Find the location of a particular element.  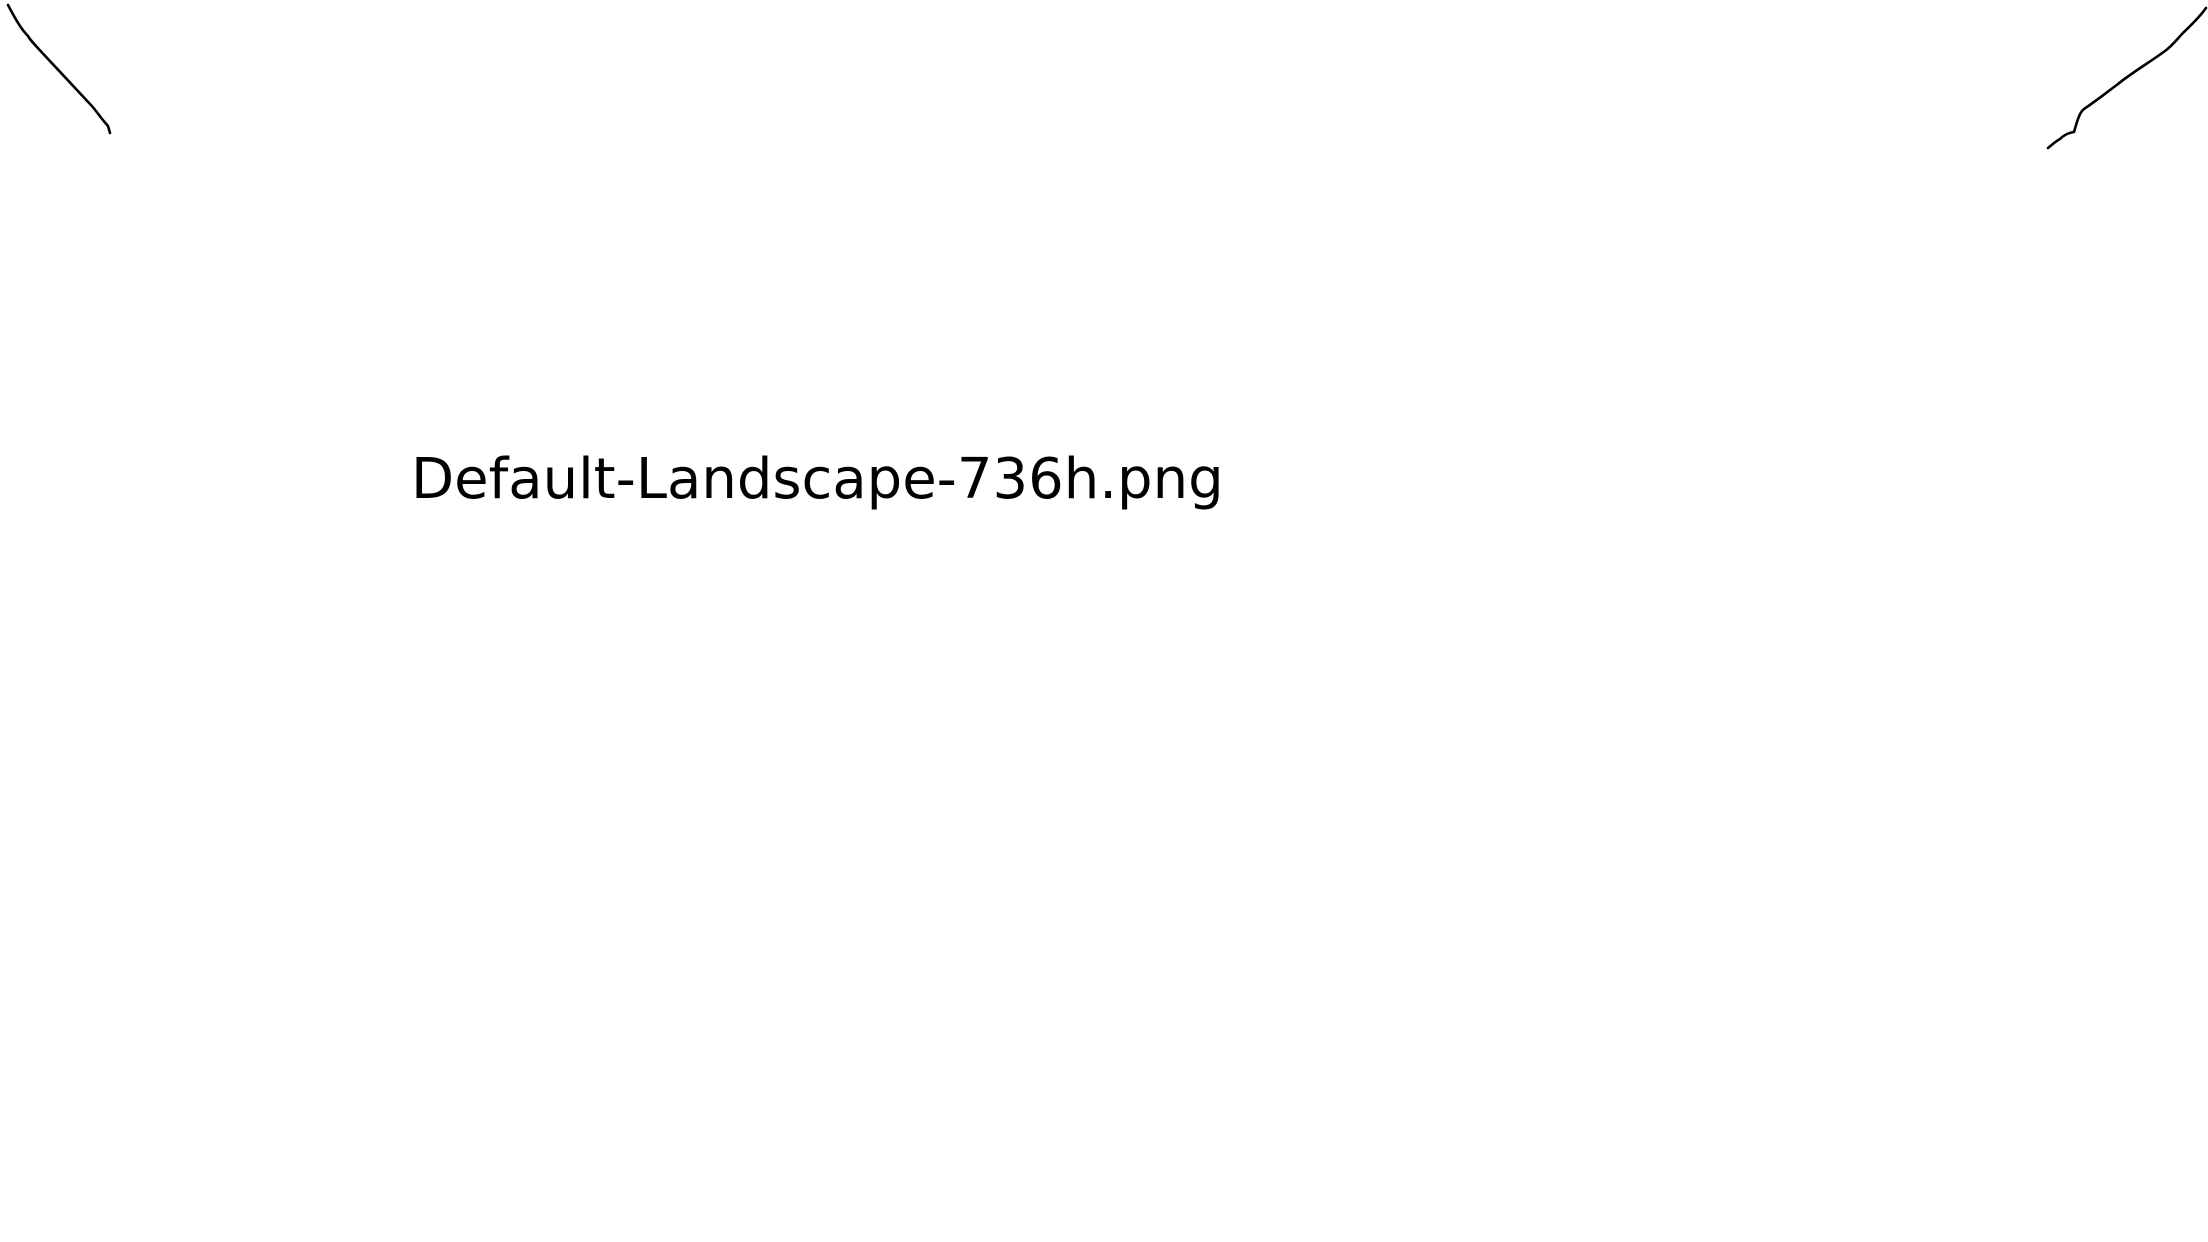

corner-strokes is located at coordinates (1107, 76).